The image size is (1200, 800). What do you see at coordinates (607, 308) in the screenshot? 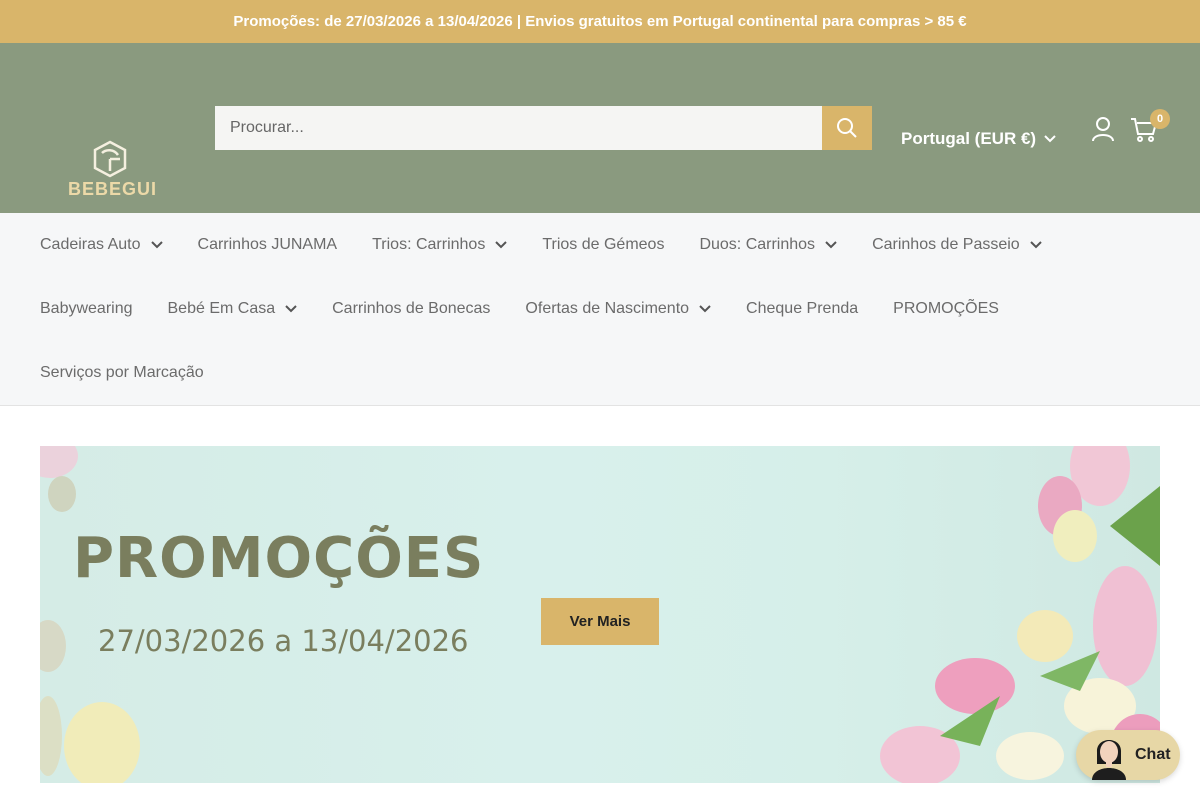
I see `nav-item-label: Ofertas de Nascimento` at bounding box center [607, 308].